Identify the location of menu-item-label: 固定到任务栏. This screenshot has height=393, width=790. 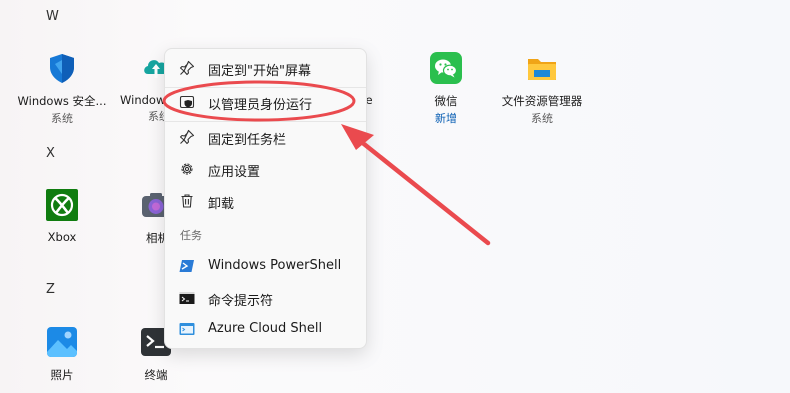
(247, 140).